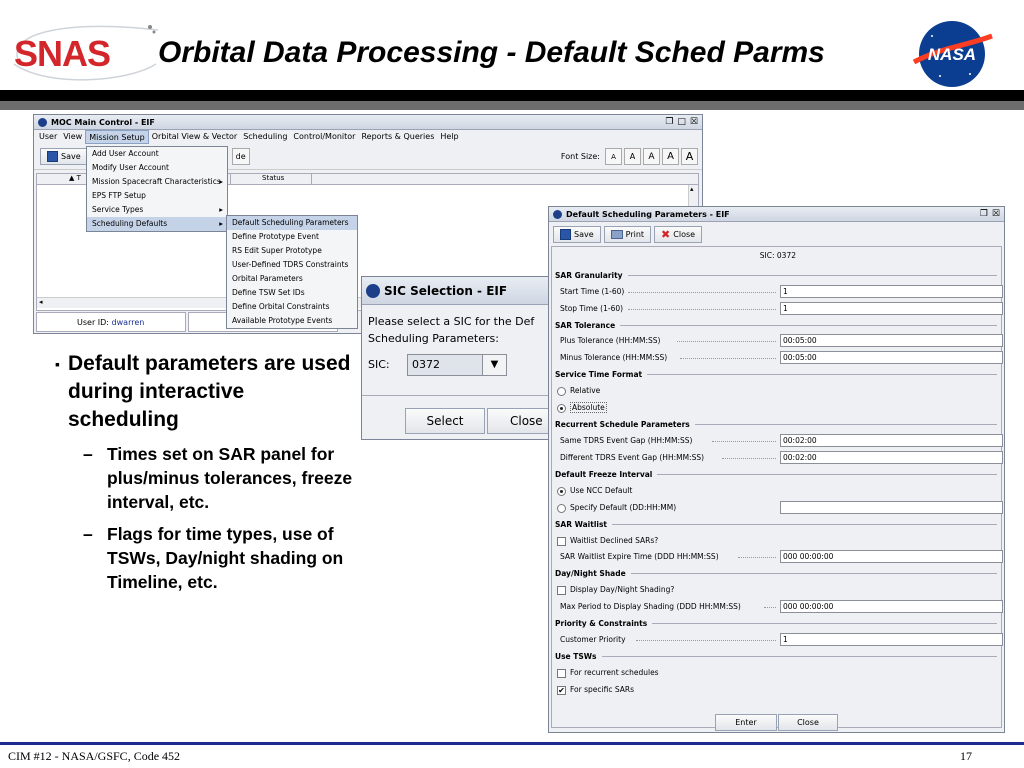 This screenshot has width=1024, height=768. Describe the element at coordinates (776, 524) in the screenshot. I see `section-sar-waitlist: SAR Waitlist` at that location.